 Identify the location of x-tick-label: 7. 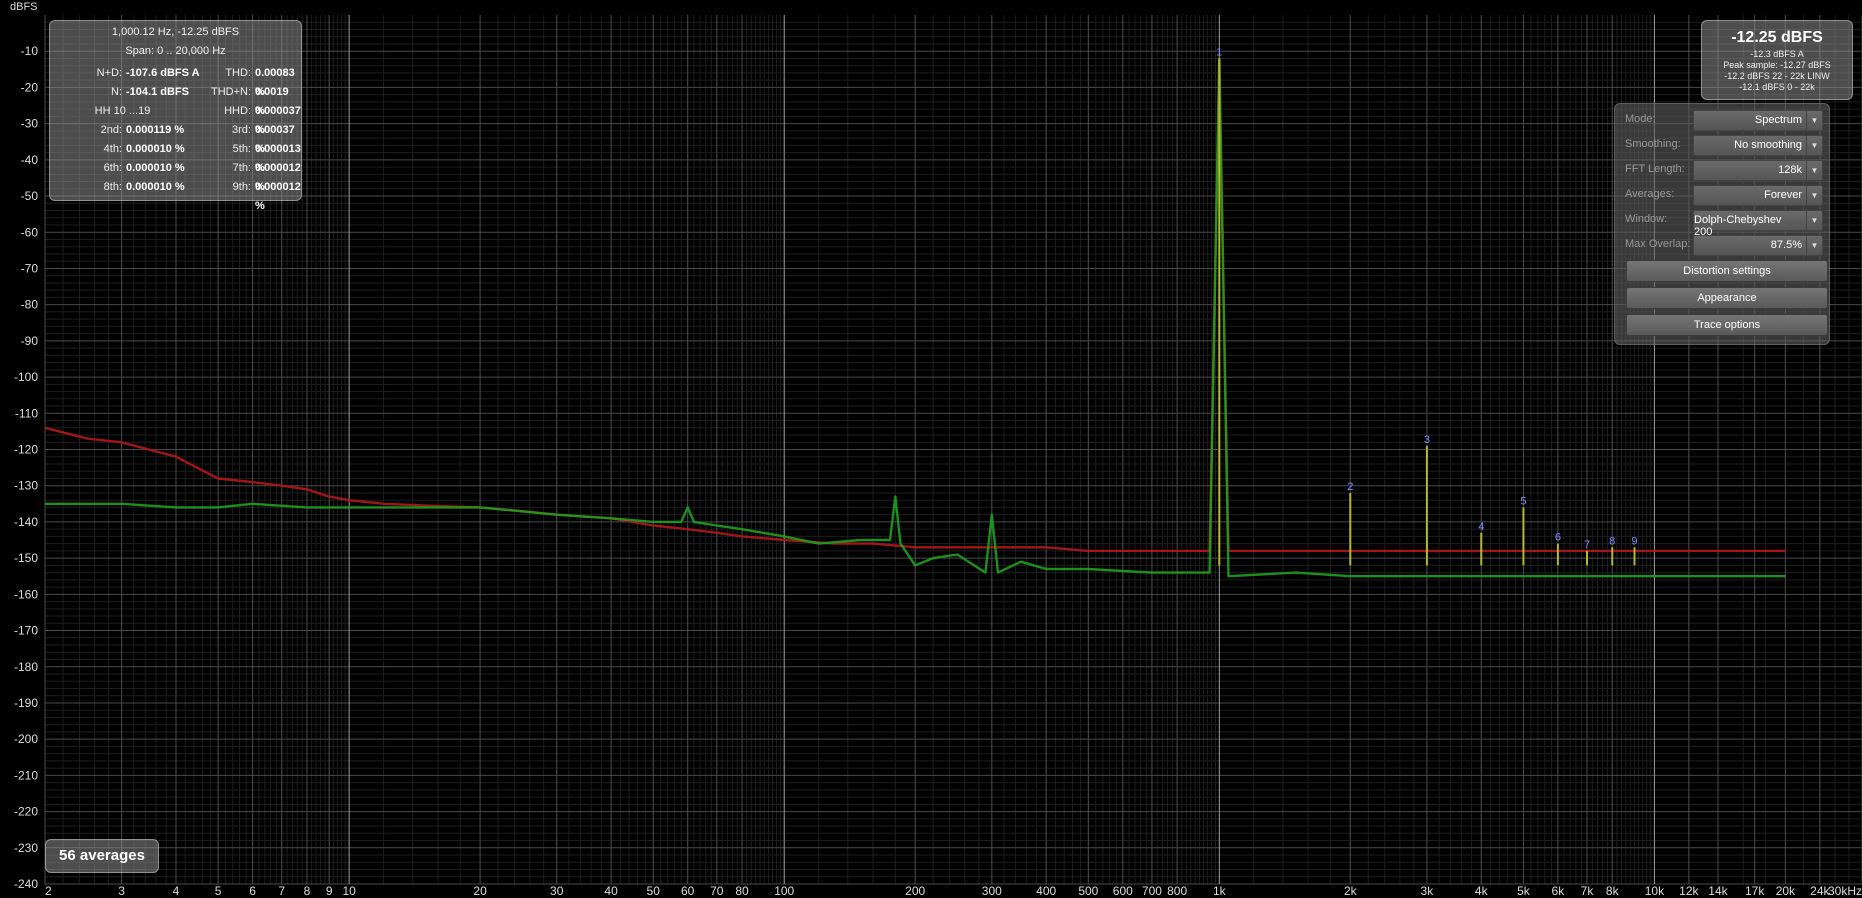
(281, 891).